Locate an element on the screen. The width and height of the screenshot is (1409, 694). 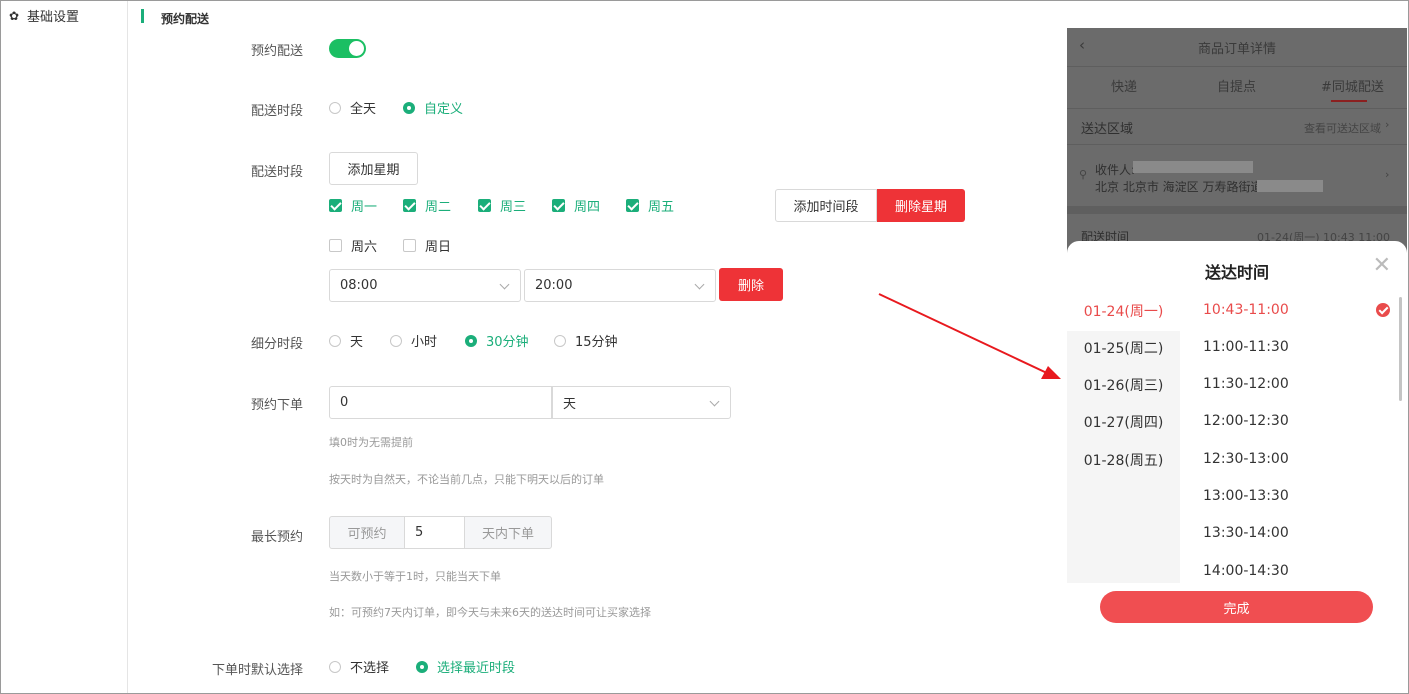
day-checkbox-fri: 周五 is located at coordinates (650, 205).